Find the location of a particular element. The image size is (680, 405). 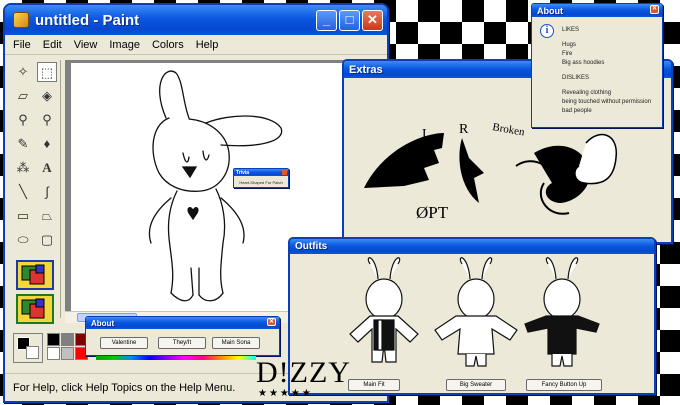

extras-title: Extras is located at coordinates (366, 69).